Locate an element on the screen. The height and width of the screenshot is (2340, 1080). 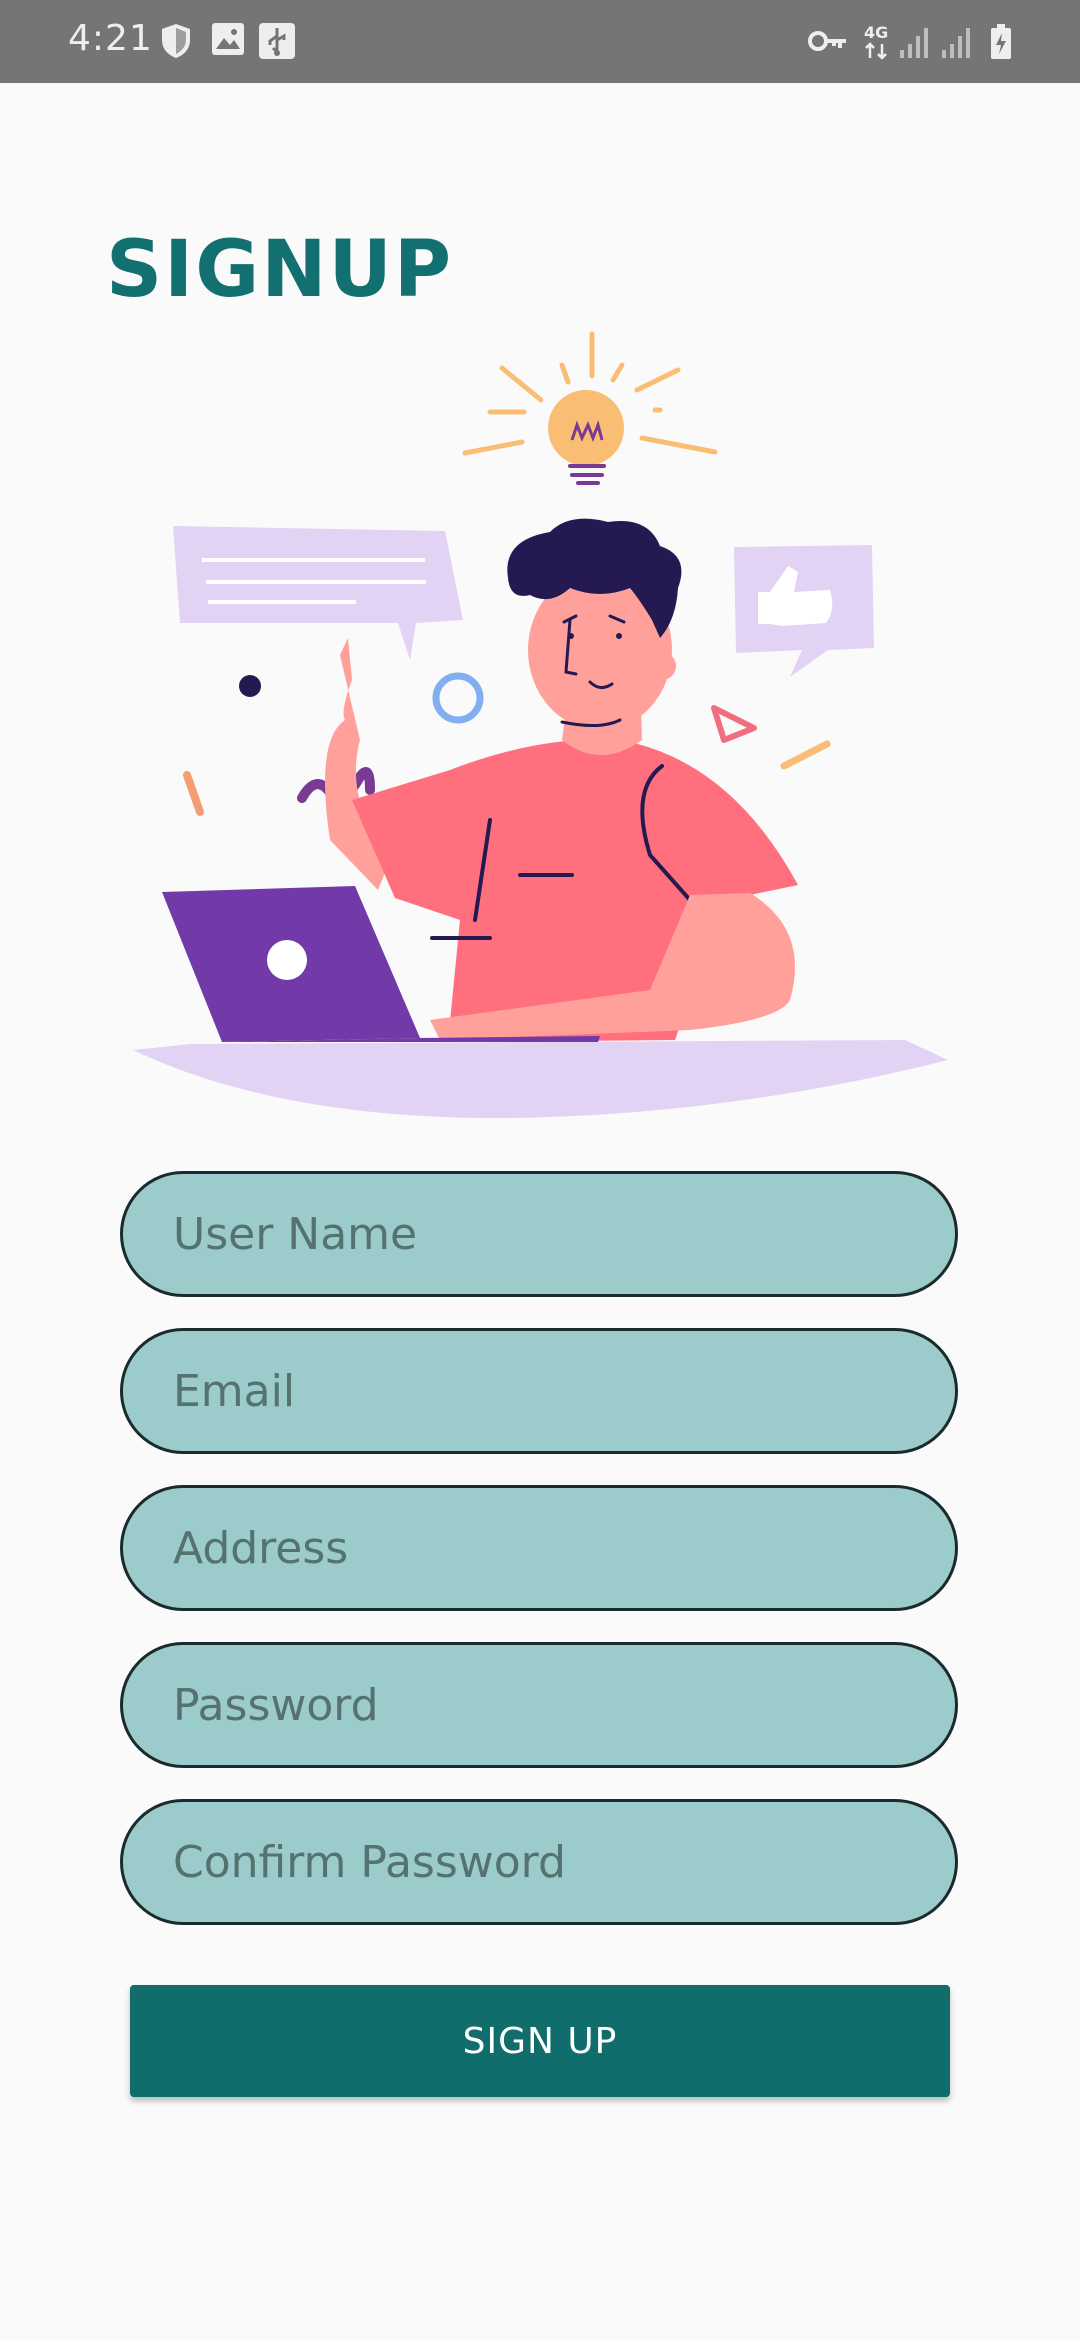
signal-icon is located at coordinates (915, 45).